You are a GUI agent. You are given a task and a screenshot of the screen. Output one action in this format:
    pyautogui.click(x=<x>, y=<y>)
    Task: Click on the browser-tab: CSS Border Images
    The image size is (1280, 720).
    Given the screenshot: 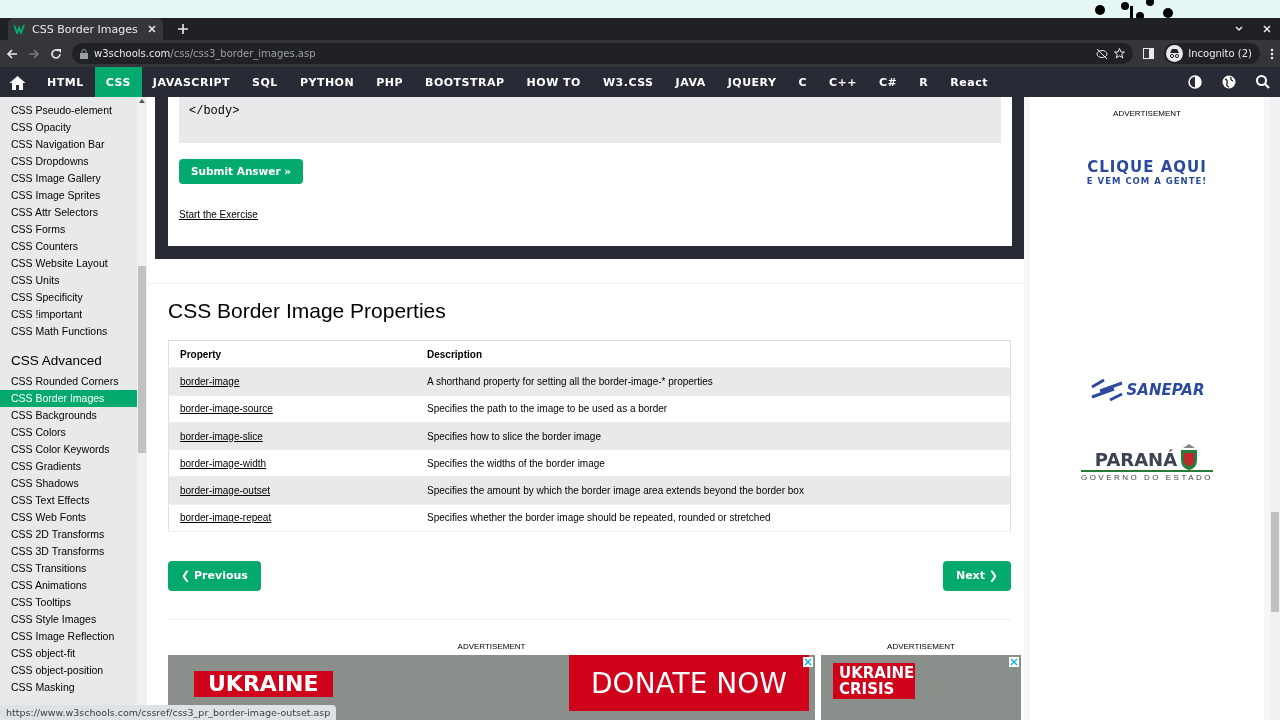 What is the action you would take?
    pyautogui.click(x=85, y=29)
    